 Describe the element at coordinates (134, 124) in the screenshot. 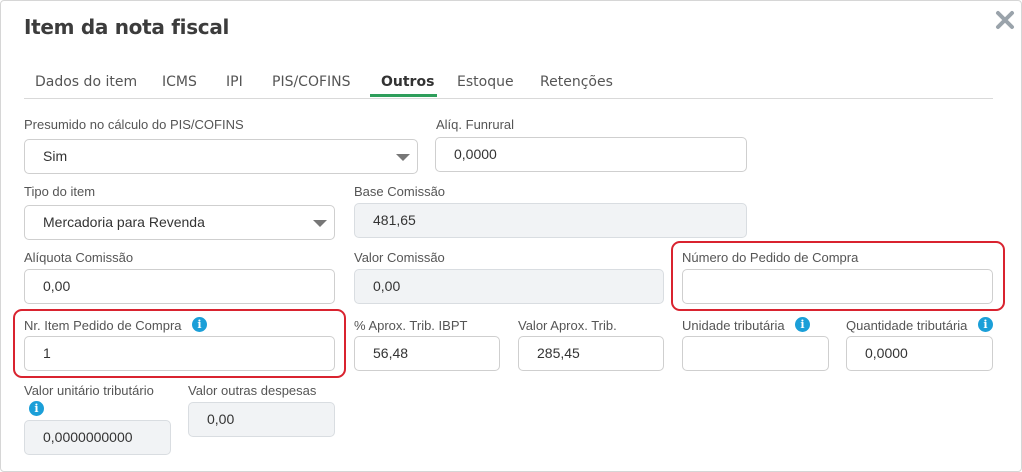

I see `presumido-label: Presumido no cálculo do PIS/COFINS` at that location.